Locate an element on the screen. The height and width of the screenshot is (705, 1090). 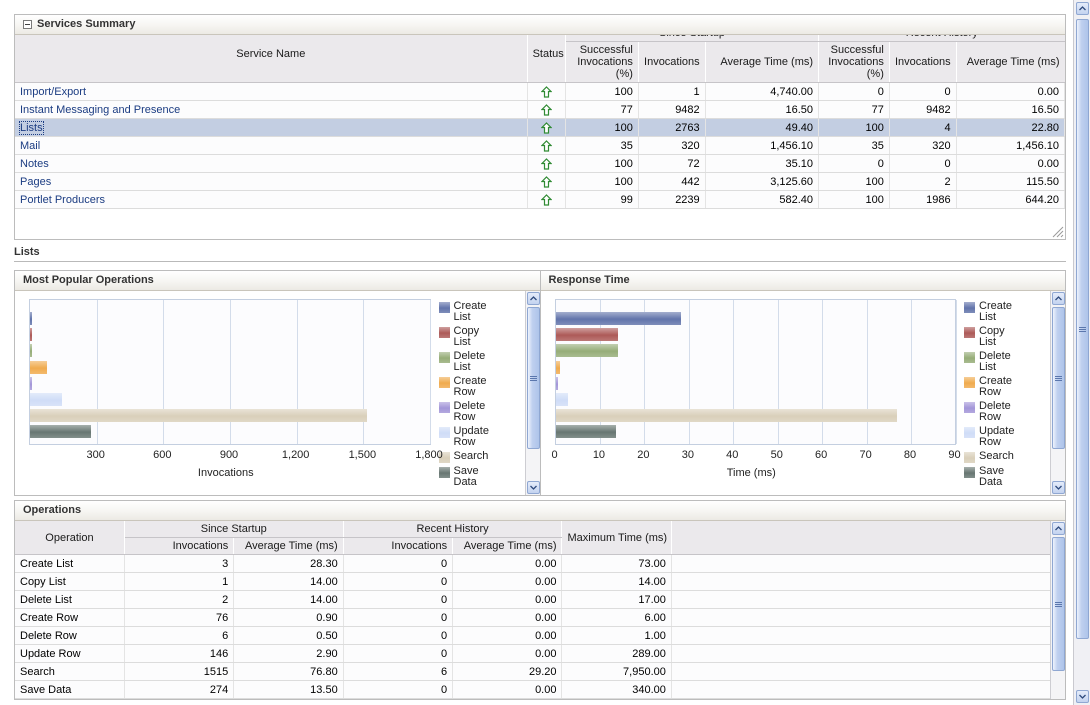
chart-1-scroll-down-button is located at coordinates (1058, 487).